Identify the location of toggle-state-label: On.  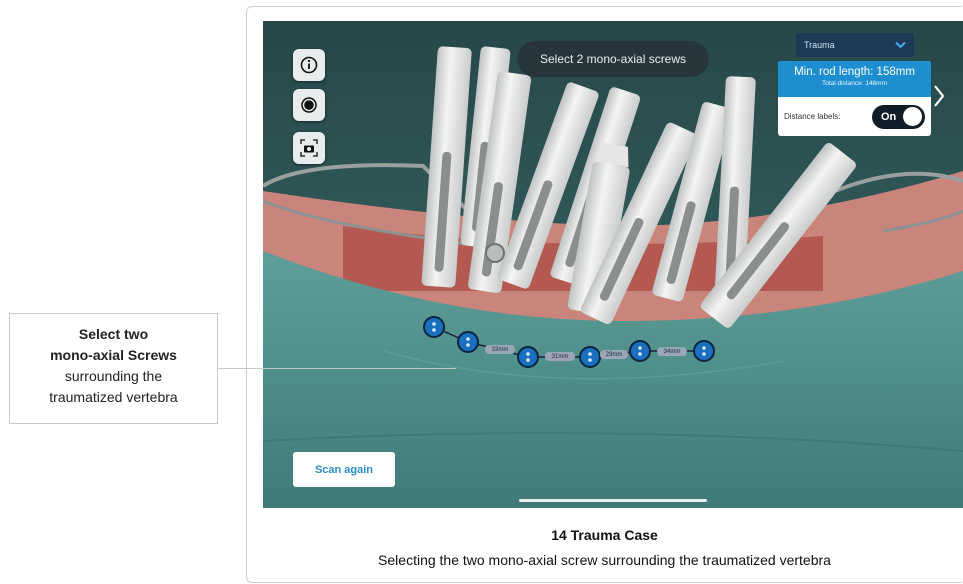
(889, 116).